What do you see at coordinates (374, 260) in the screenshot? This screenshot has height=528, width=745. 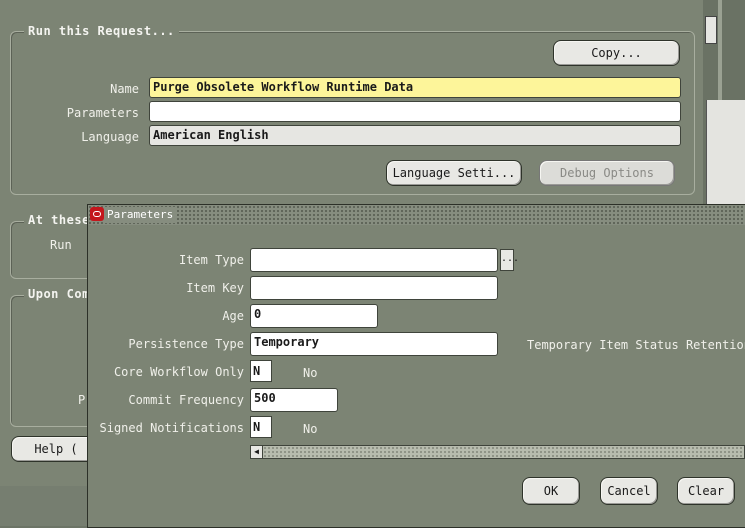 I see `item-type-field` at bounding box center [374, 260].